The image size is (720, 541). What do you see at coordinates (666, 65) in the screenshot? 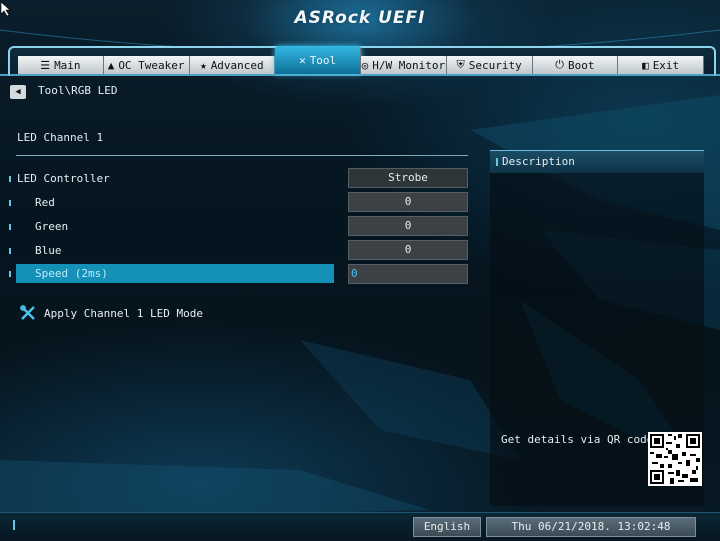
I see `tab-label: Exit` at bounding box center [666, 65].